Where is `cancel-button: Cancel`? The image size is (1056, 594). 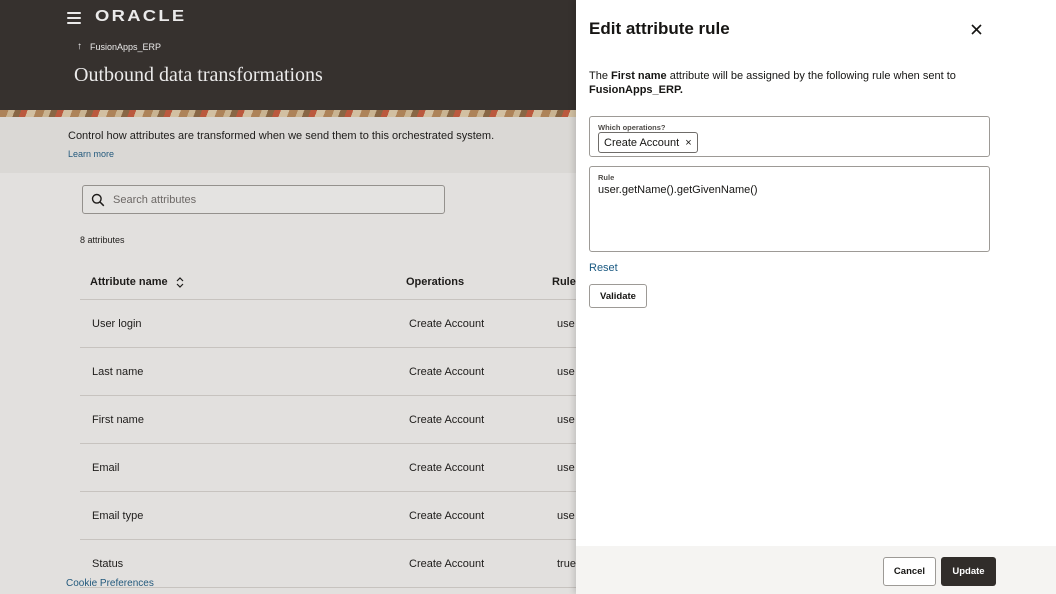 cancel-button: Cancel is located at coordinates (909, 571).